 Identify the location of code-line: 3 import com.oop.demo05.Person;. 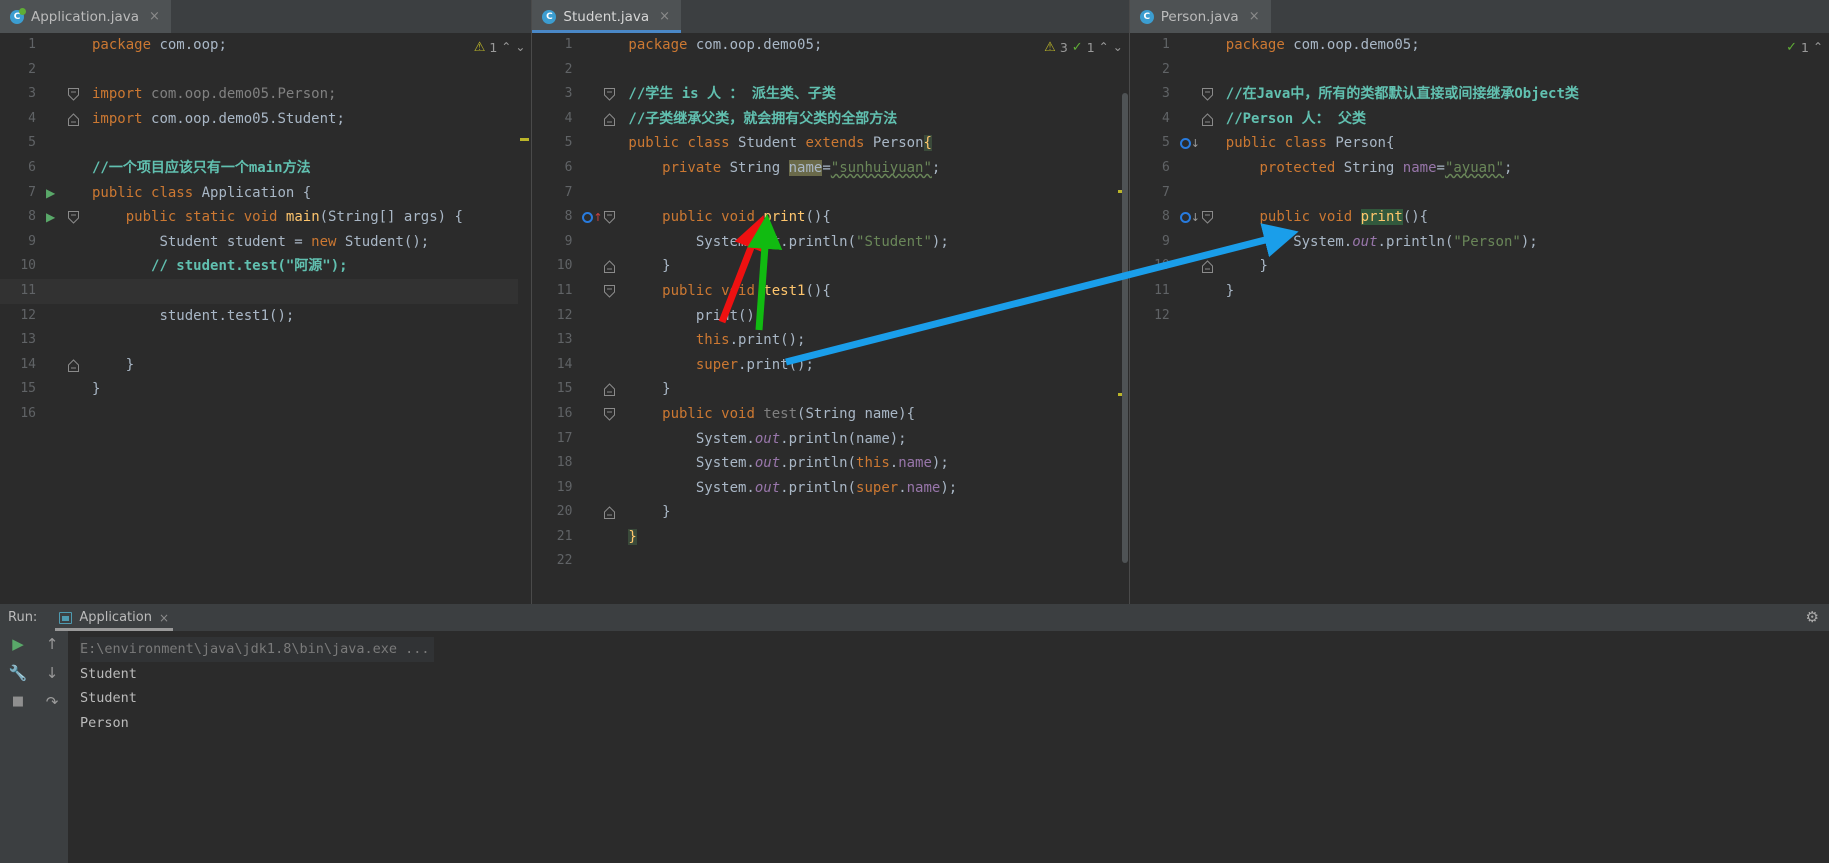
(265, 94).